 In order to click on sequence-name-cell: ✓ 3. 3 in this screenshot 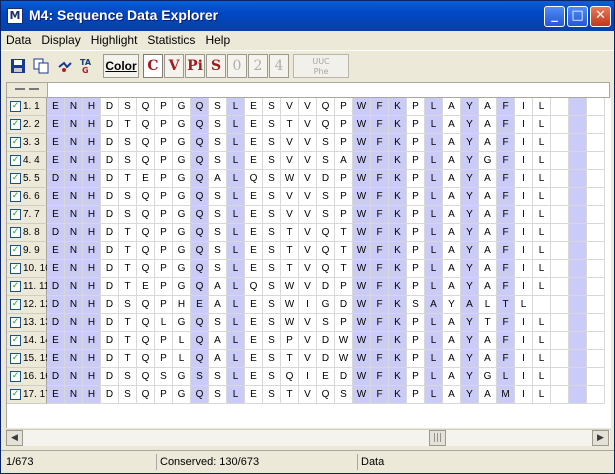, I will do `click(27, 143)`.